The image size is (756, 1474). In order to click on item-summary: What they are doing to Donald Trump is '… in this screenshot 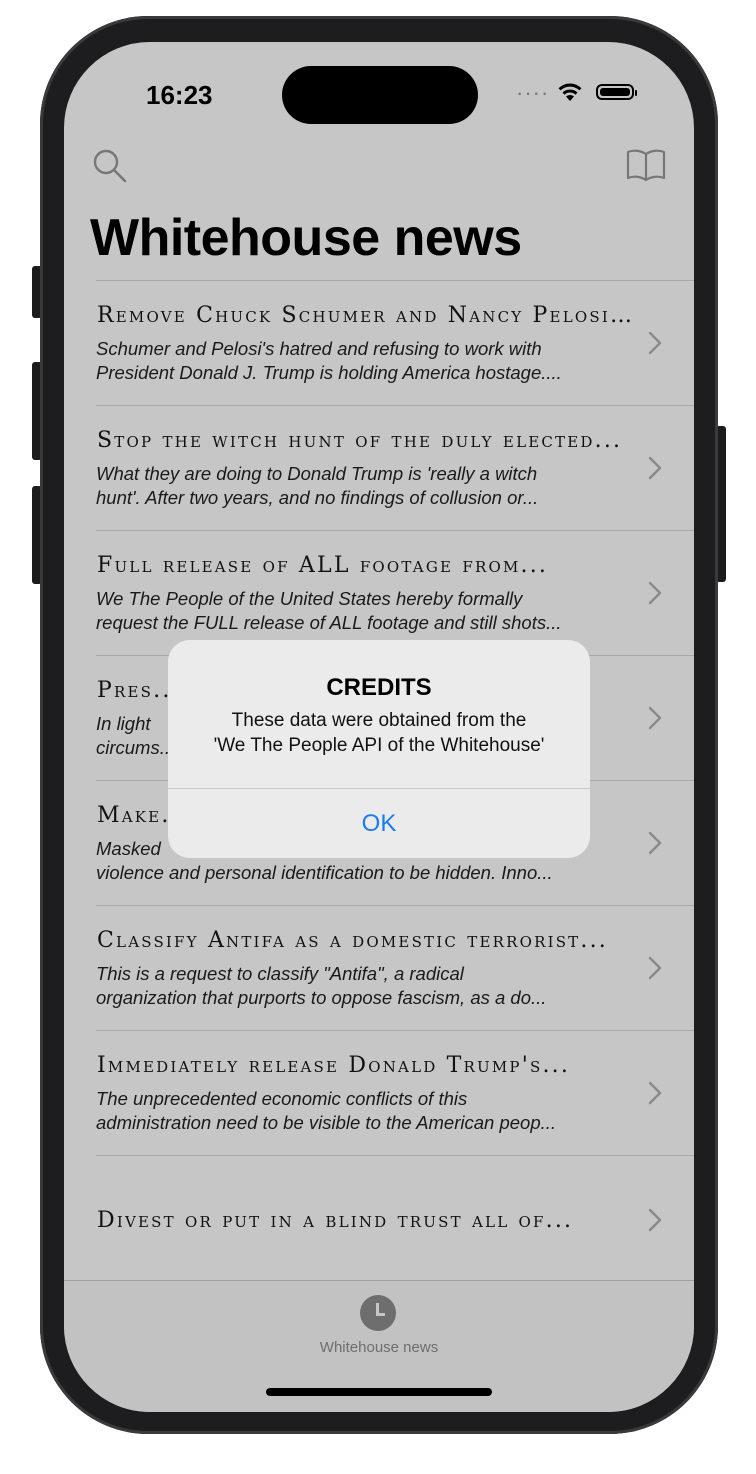, I will do `click(366, 486)`.